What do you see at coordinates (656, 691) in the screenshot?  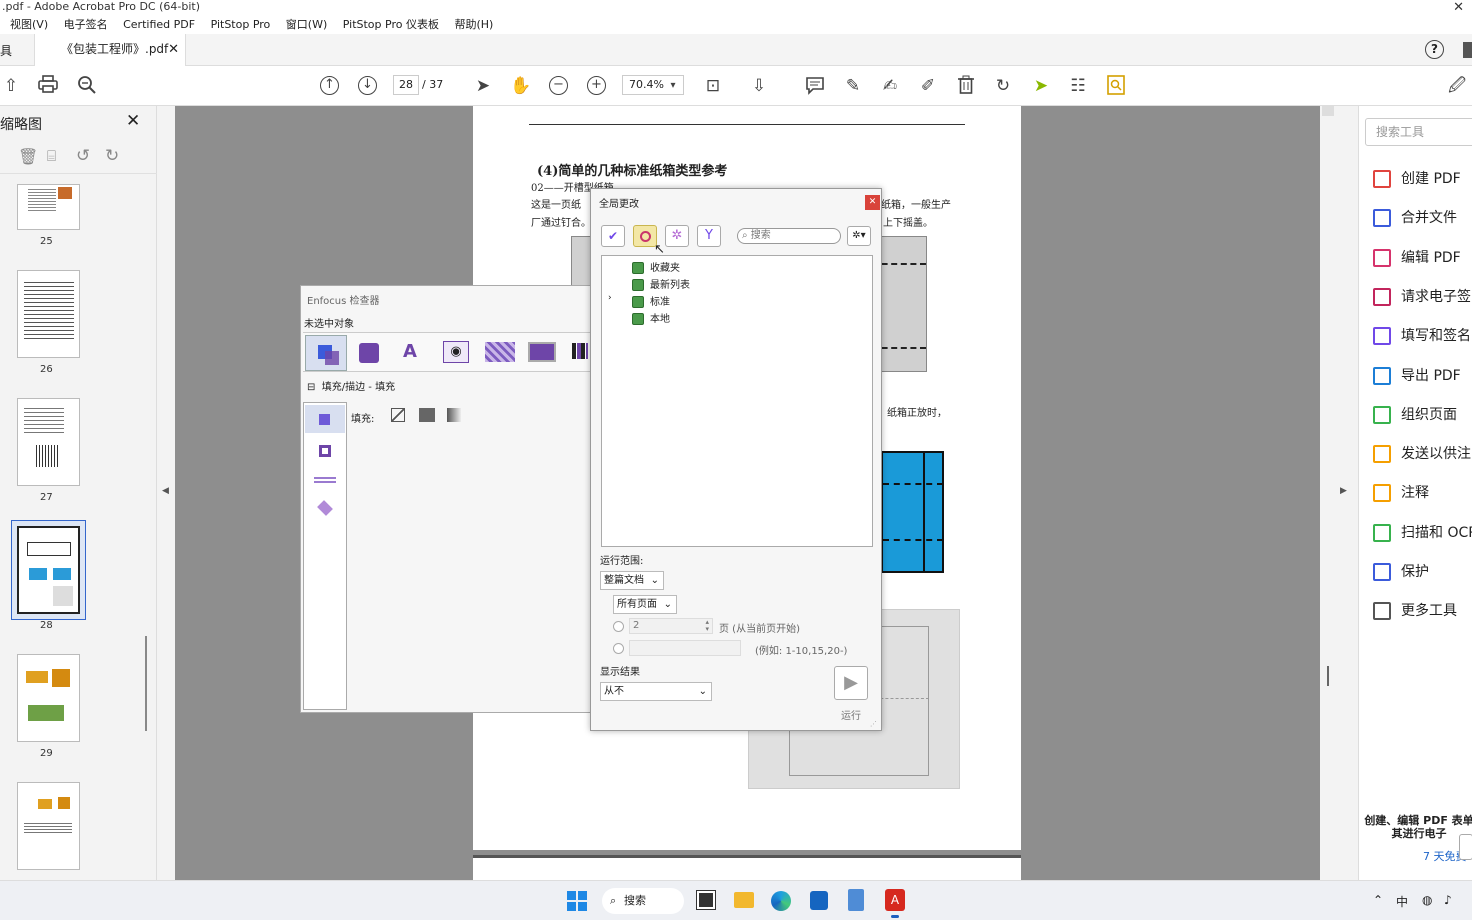 I see `show-results-select: 从不 ⌄` at bounding box center [656, 691].